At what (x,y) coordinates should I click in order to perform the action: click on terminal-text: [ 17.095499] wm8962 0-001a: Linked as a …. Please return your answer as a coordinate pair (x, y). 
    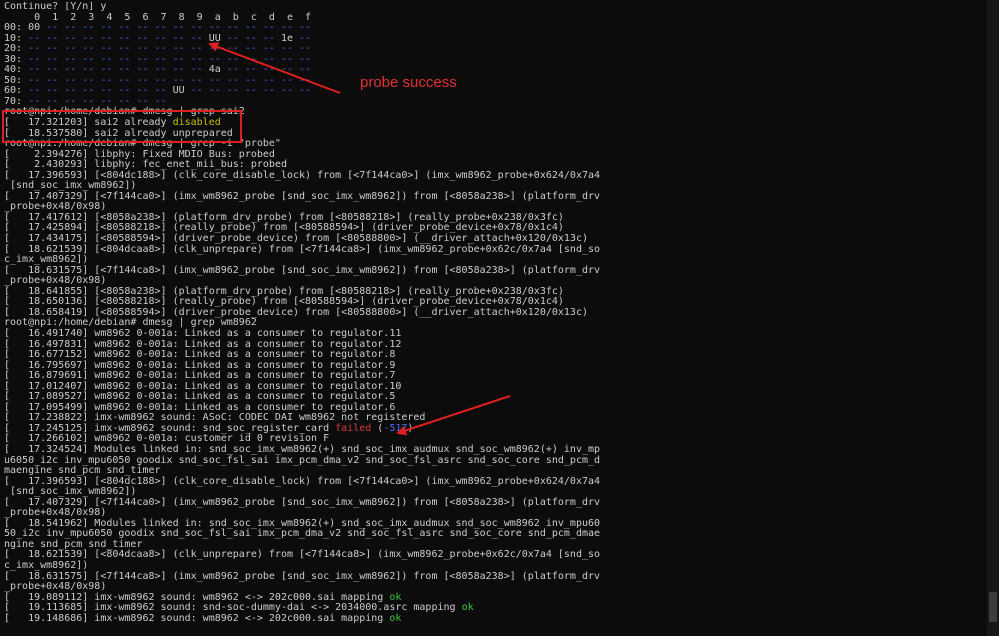
    Looking at the image, I should click on (200, 407).